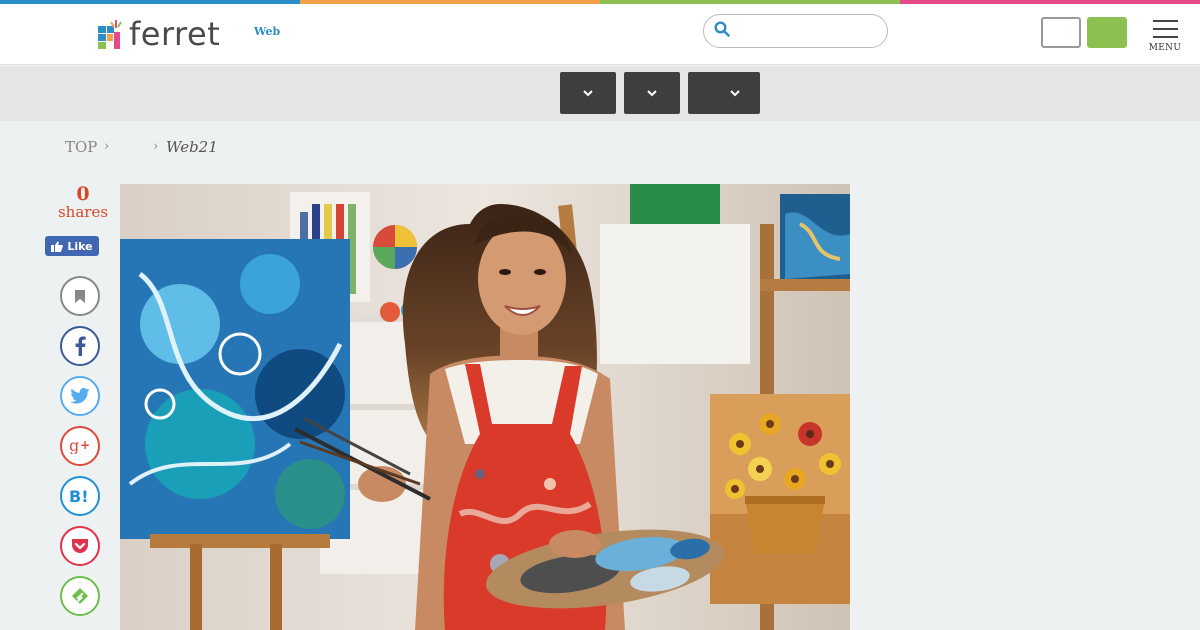 This screenshot has height=630, width=1200. Describe the element at coordinates (57, 246) in the screenshot. I see `thumbs-up-icon` at that location.